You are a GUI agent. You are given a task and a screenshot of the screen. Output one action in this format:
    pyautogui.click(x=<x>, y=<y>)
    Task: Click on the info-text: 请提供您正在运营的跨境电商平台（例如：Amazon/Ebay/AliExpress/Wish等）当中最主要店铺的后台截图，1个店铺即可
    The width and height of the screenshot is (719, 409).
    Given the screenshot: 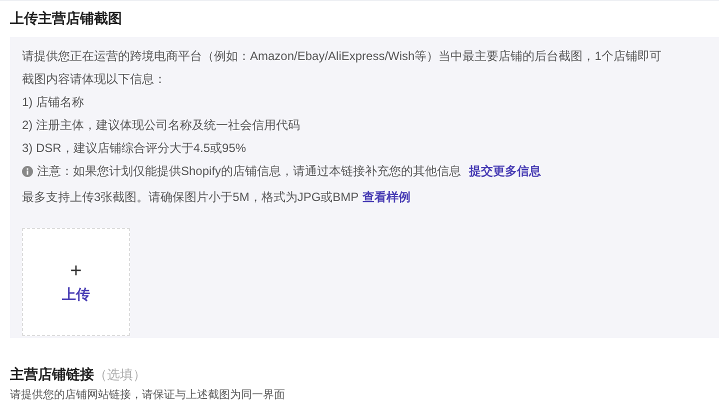 What is the action you would take?
    pyautogui.click(x=342, y=56)
    